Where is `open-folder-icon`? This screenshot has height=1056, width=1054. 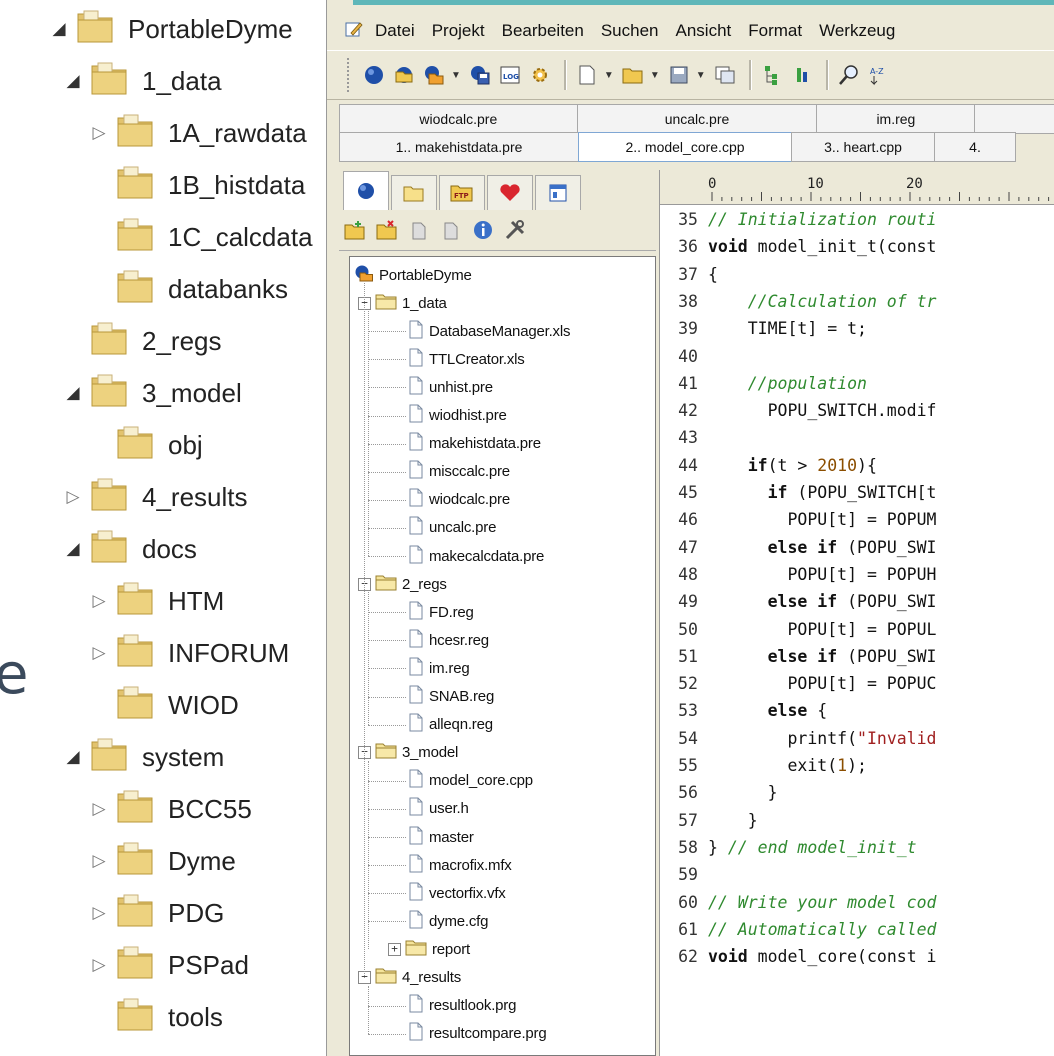 open-folder-icon is located at coordinates (633, 75).